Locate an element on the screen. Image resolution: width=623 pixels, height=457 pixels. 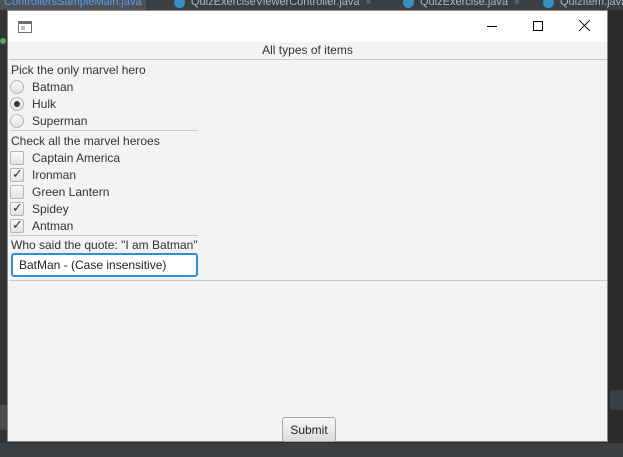
option-label: Green Lantern is located at coordinates (71, 192).